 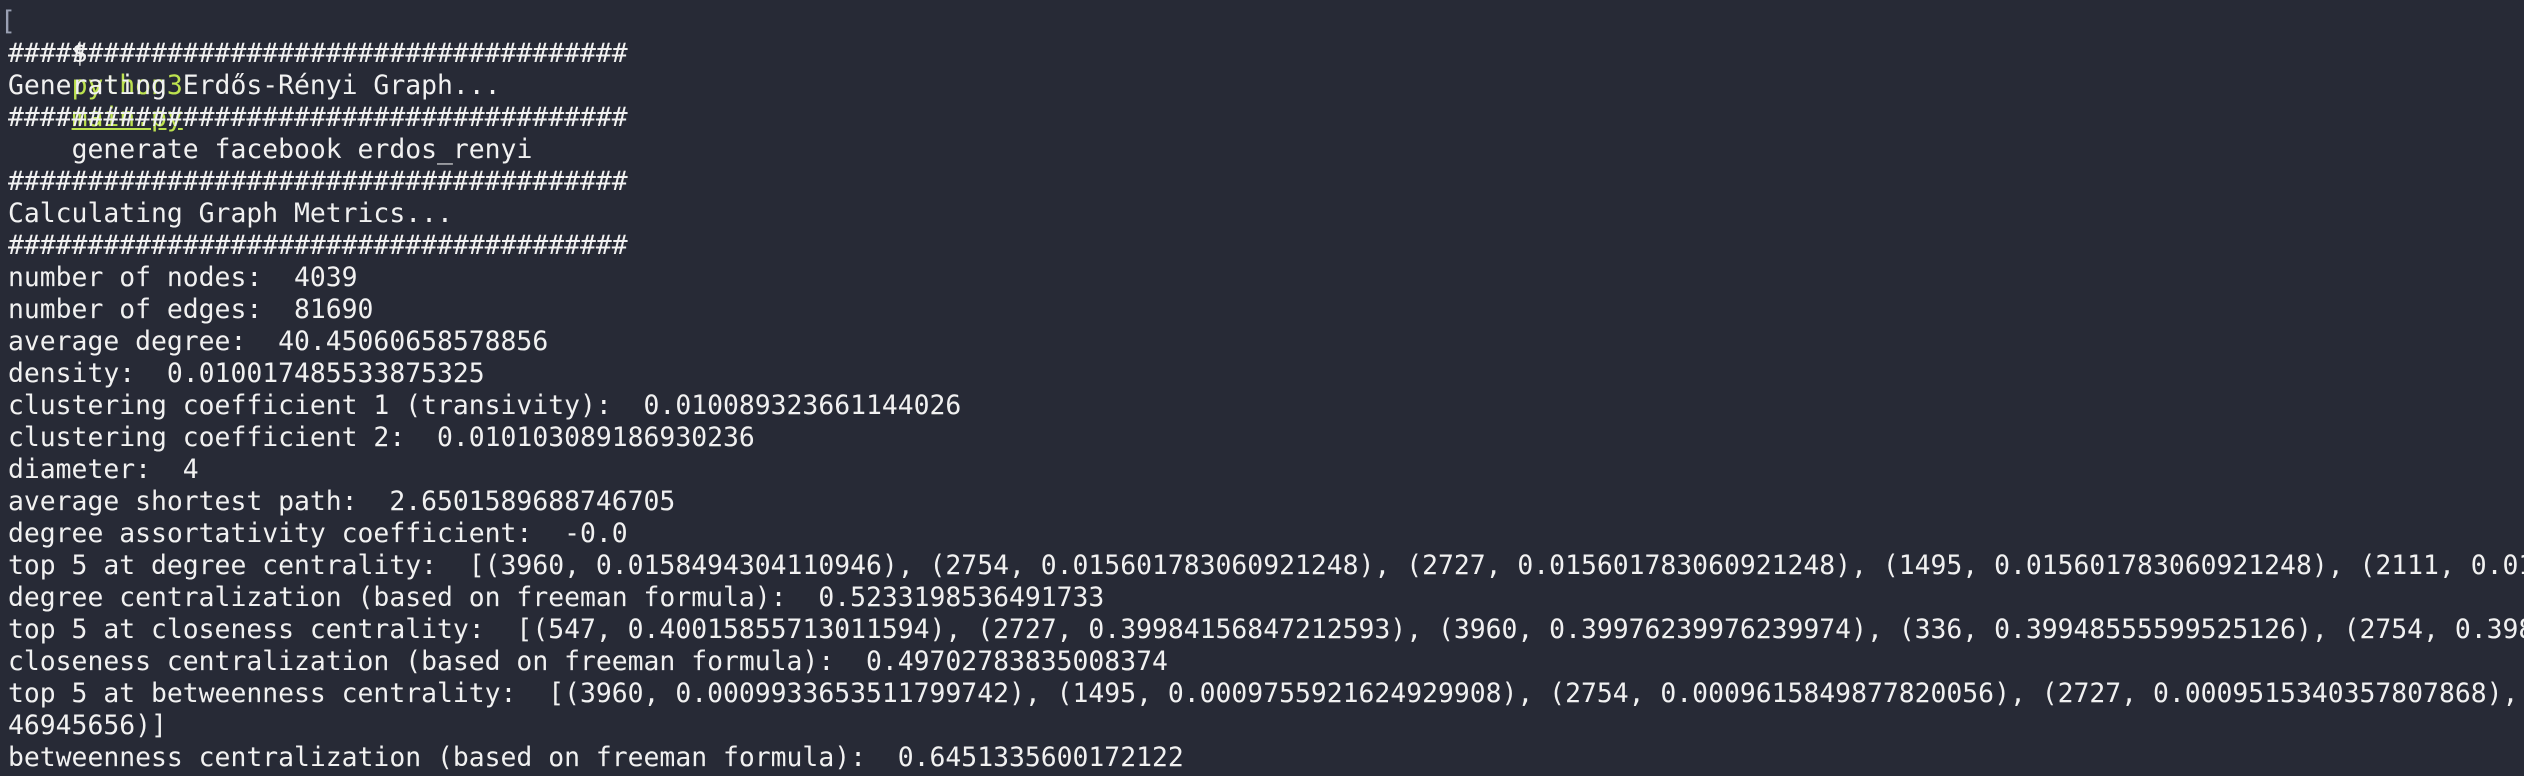 What do you see at coordinates (191, 309) in the screenshot?
I see `output-line-8: number of edges: 81690` at bounding box center [191, 309].